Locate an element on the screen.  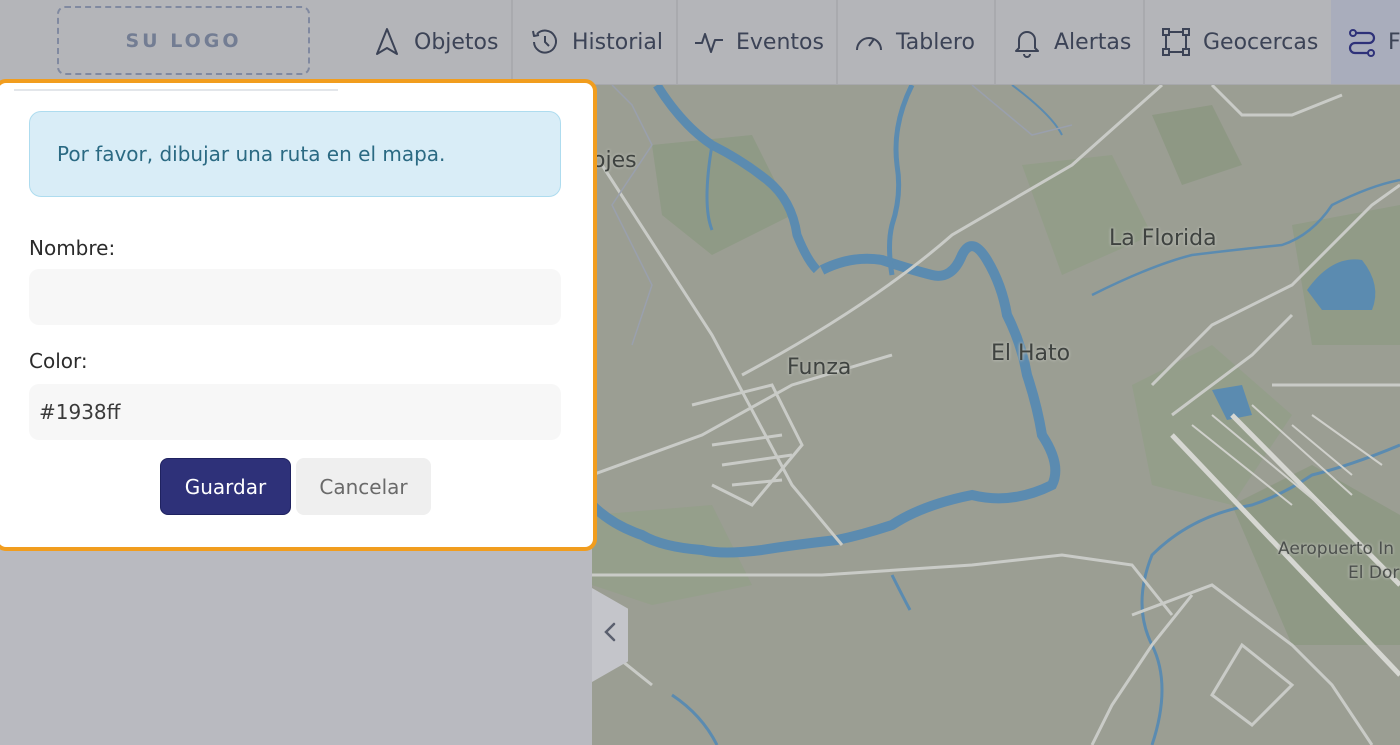
map-label: Aeropuerto In is located at coordinates (1336, 549).